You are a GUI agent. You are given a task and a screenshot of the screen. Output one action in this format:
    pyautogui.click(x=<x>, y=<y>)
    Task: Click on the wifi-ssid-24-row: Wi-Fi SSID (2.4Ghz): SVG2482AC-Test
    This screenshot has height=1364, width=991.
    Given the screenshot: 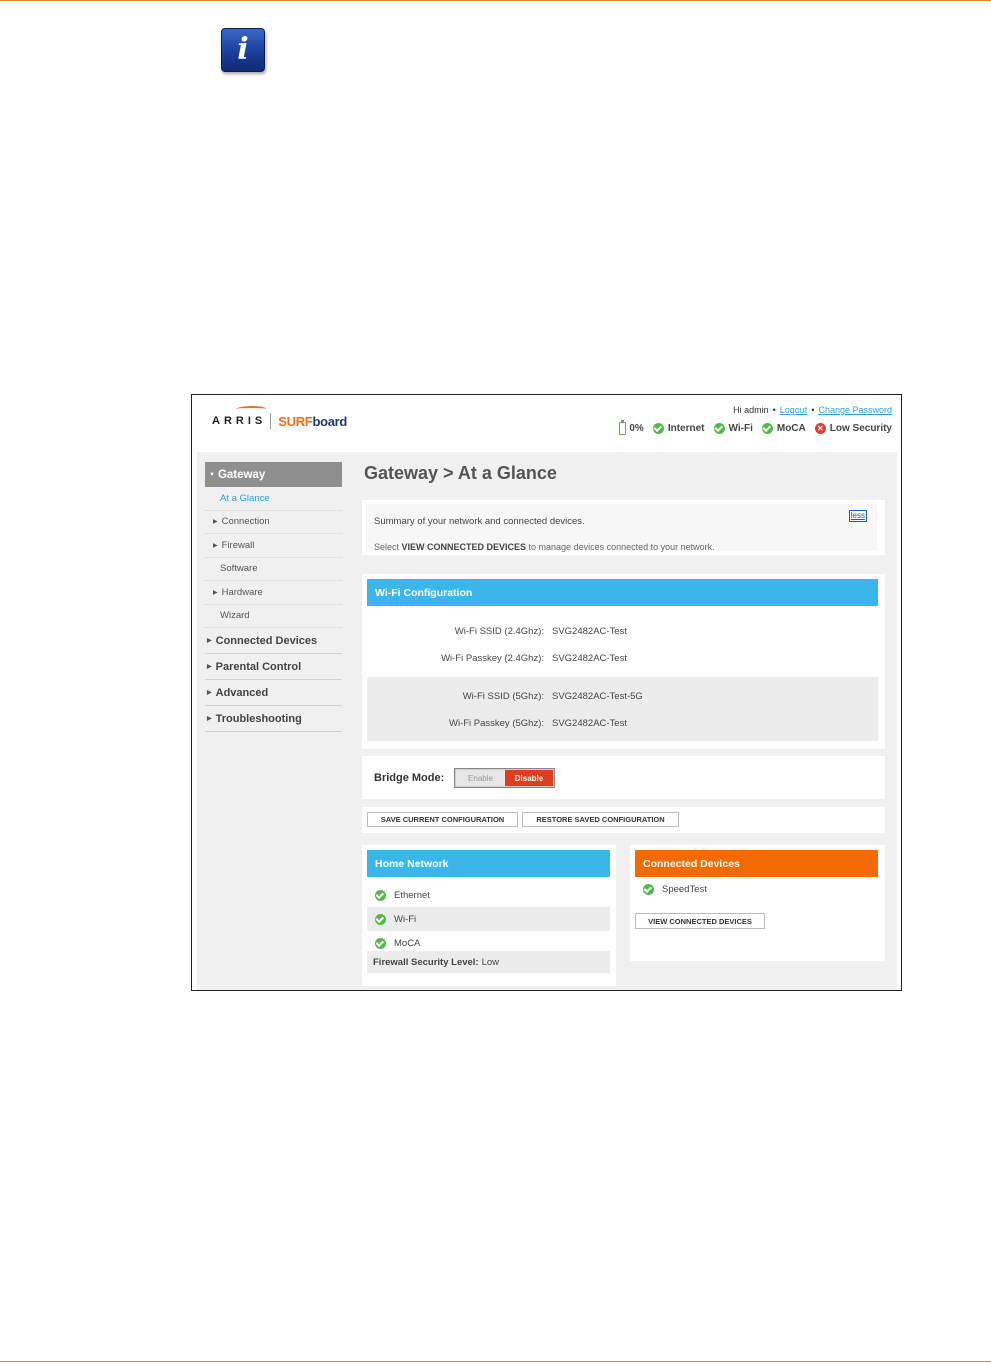 What is the action you would take?
    pyautogui.click(x=540, y=631)
    